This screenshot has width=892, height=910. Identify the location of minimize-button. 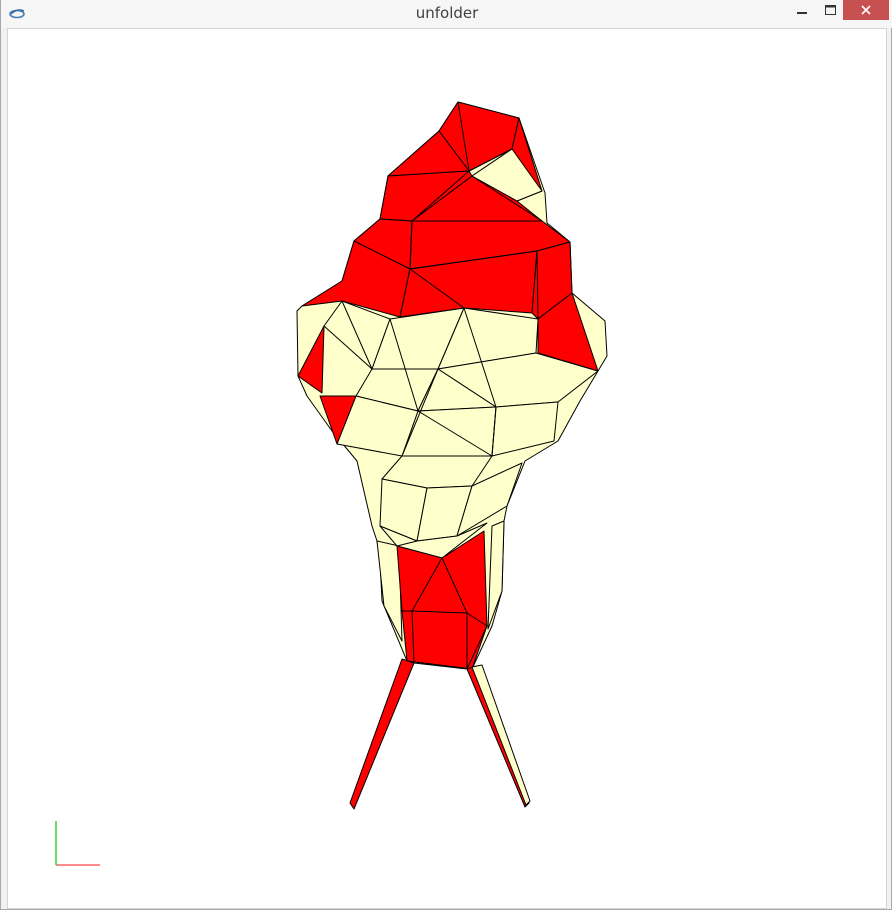
(802, 10).